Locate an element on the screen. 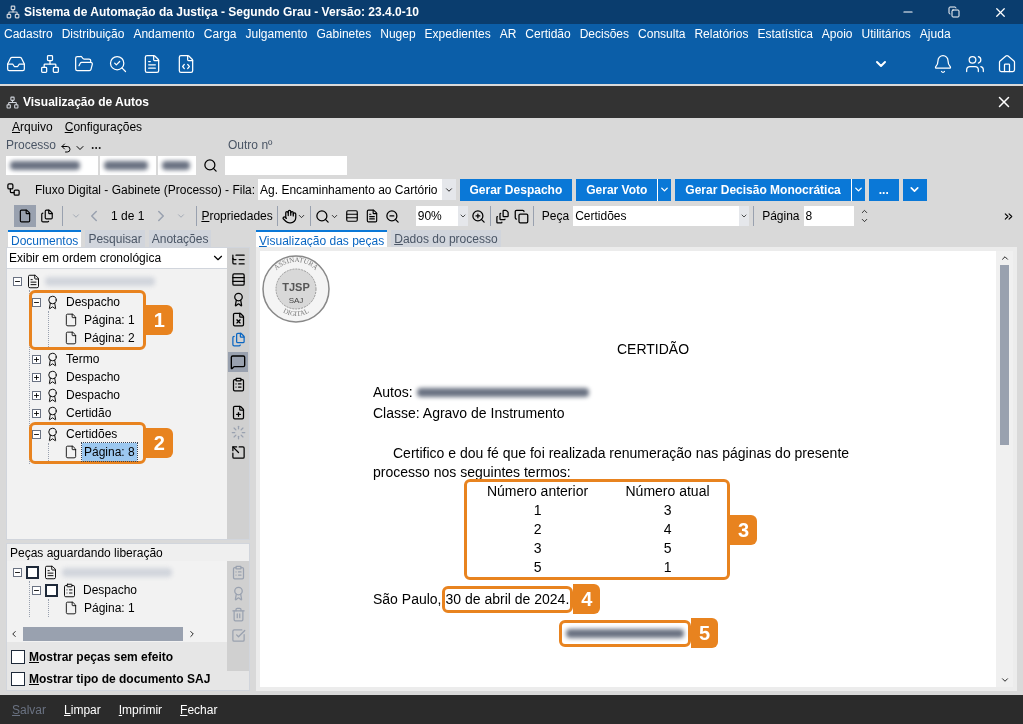  menu-item: AR is located at coordinates (508, 34).